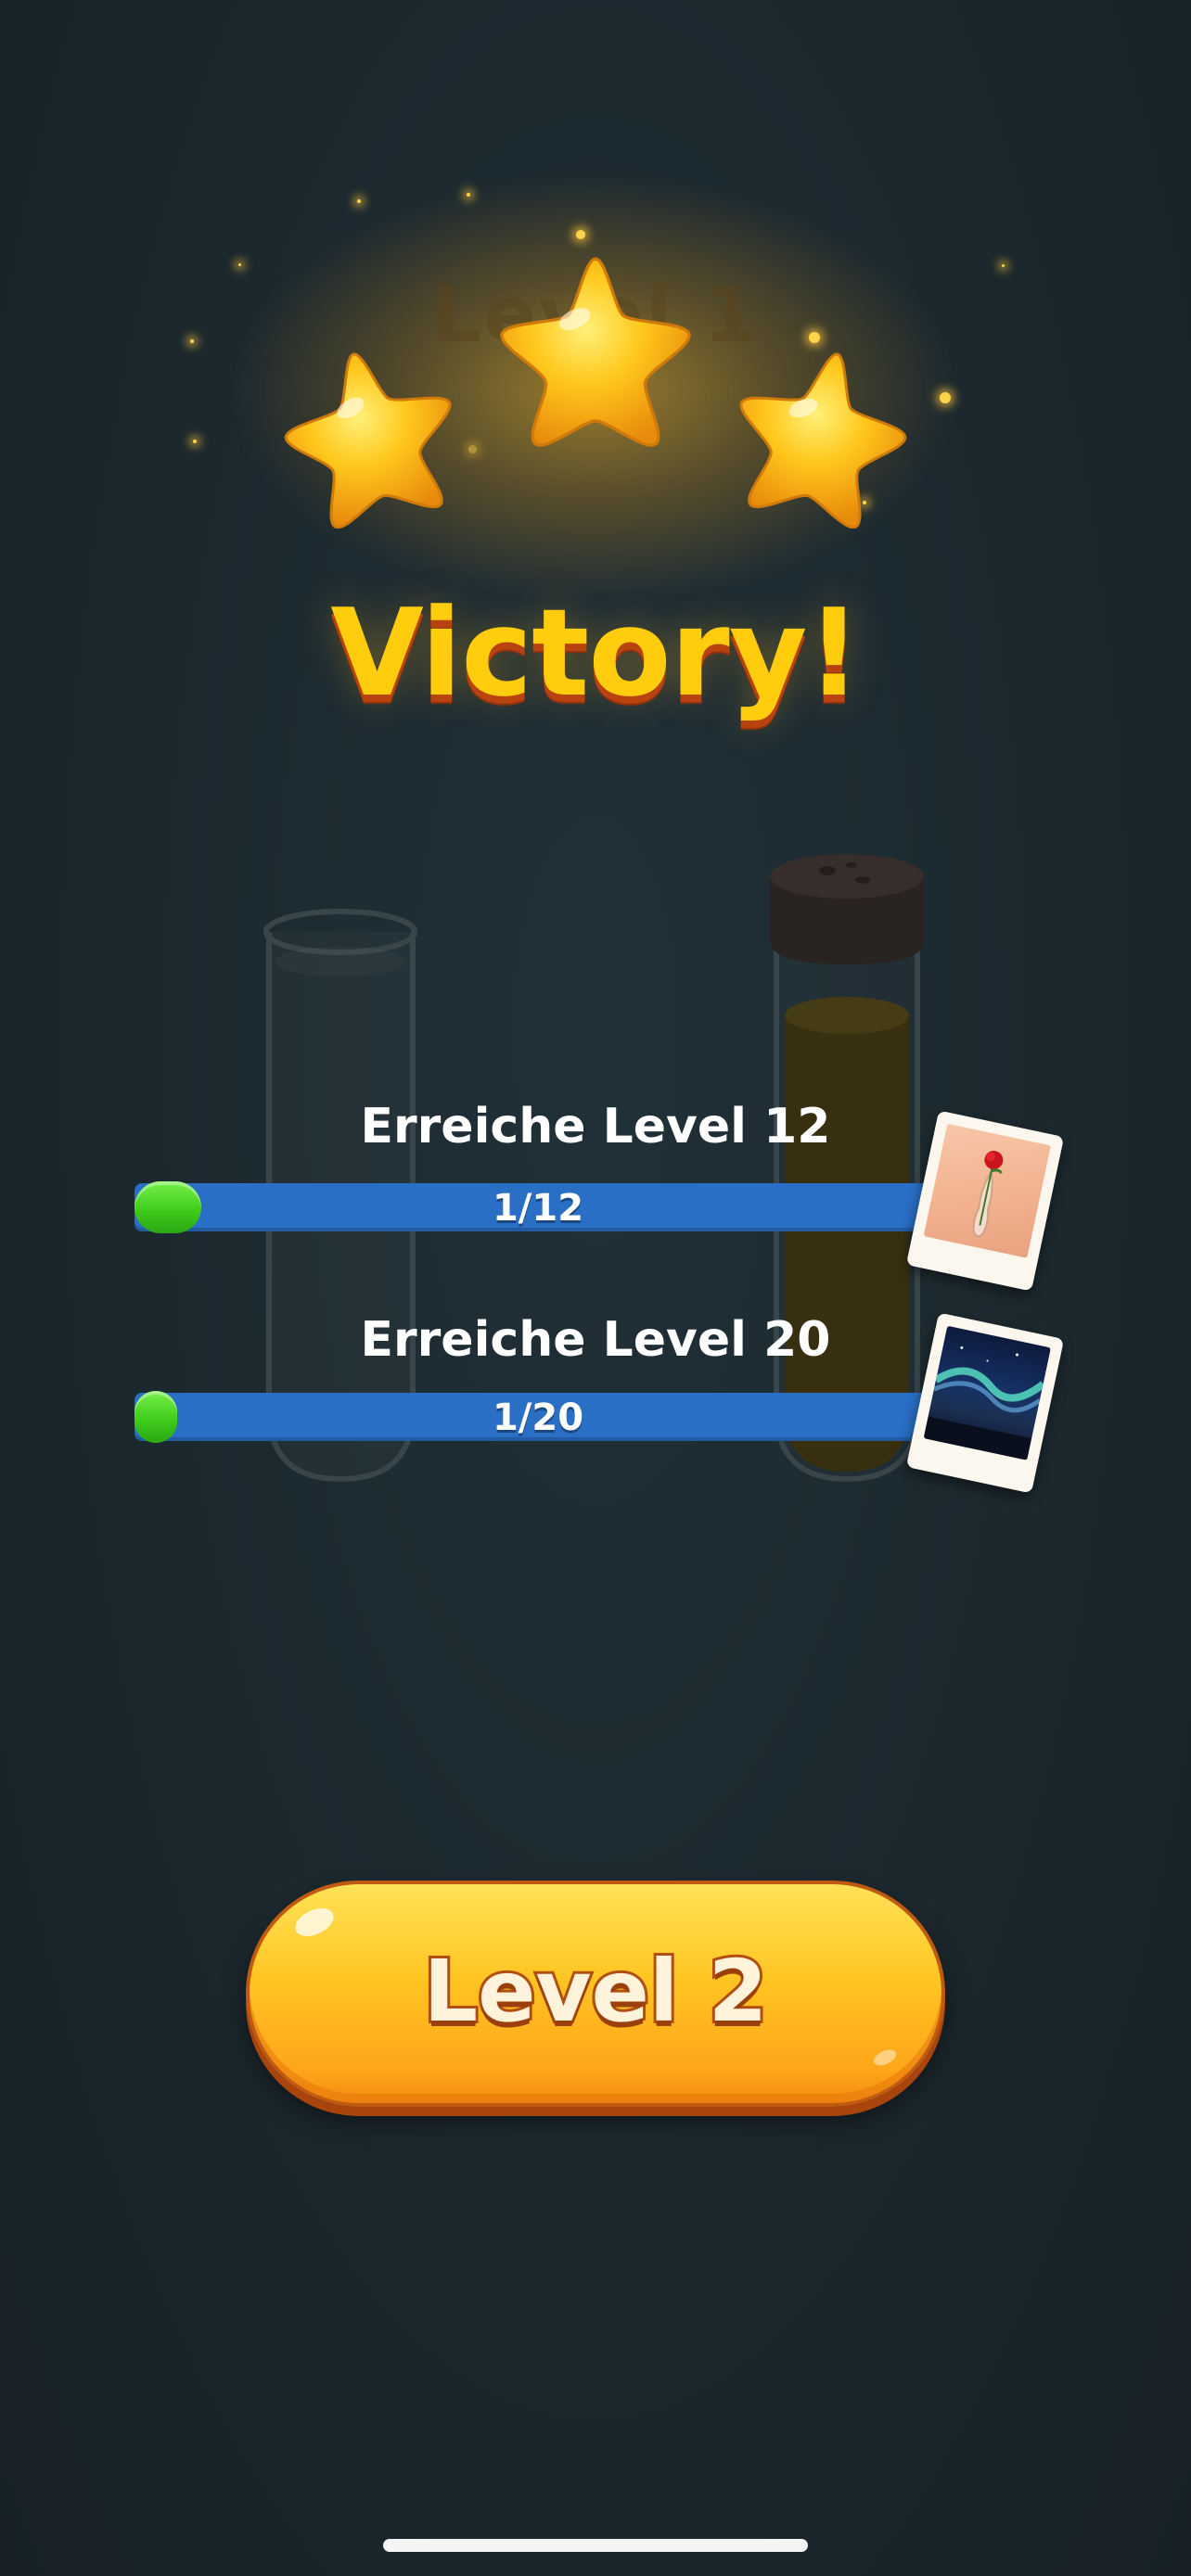  I want to click on goal-progress-text: 1/20, so click(538, 1418).